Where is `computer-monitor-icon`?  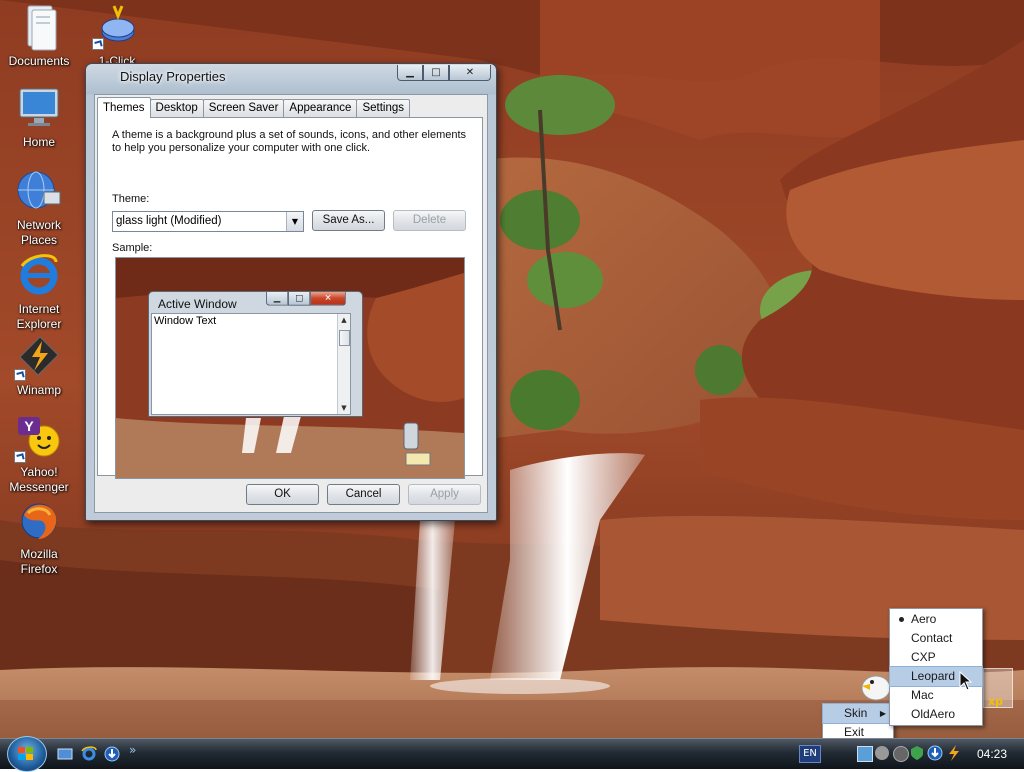 computer-monitor-icon is located at coordinates (39, 108).